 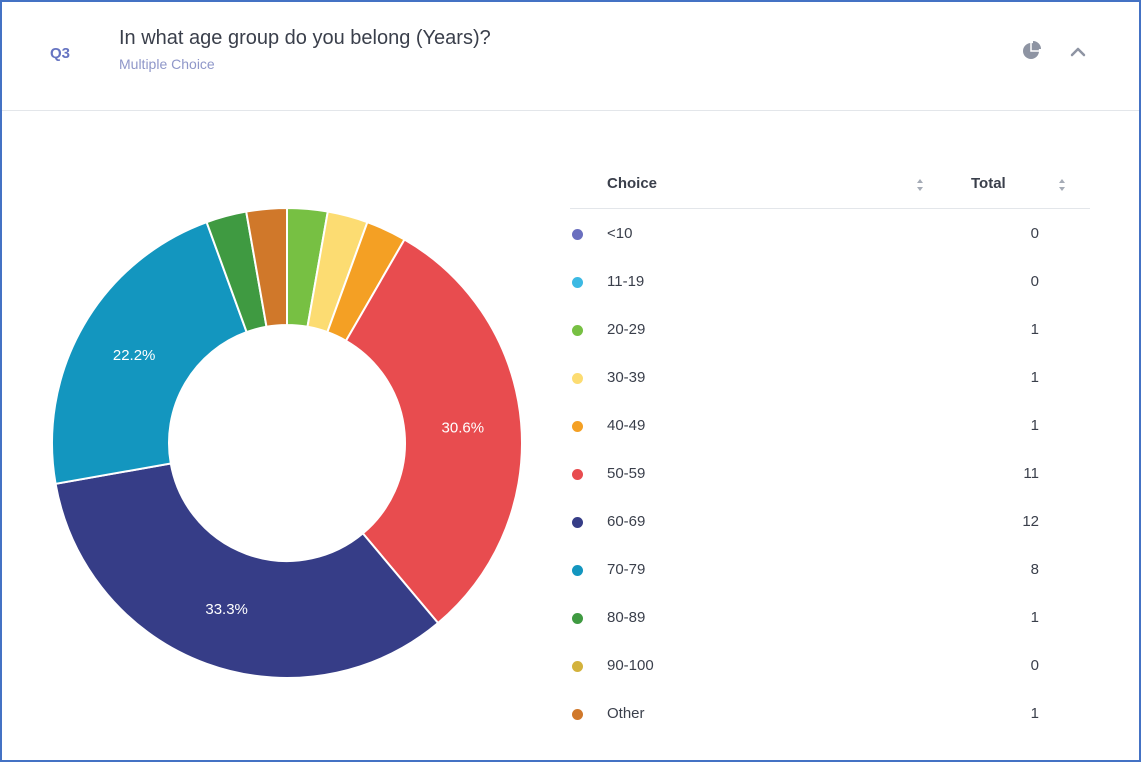 What do you see at coordinates (830, 617) in the screenshot?
I see `table-row: 80-89 1` at bounding box center [830, 617].